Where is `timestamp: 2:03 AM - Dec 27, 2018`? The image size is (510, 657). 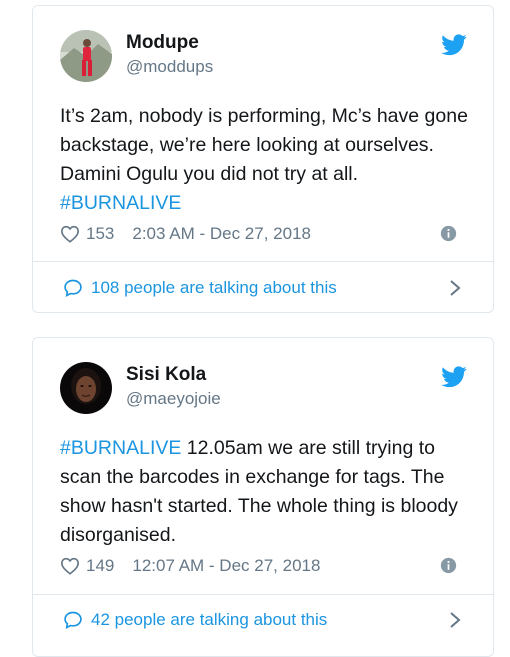
timestamp: 2:03 AM - Dec 27, 2018 is located at coordinates (221, 234).